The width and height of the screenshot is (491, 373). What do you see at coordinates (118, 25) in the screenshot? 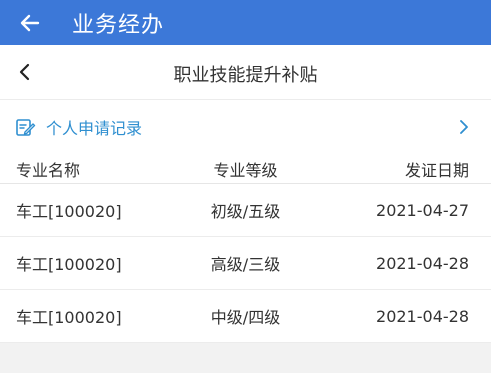
I see `app-title: 业务经办` at bounding box center [118, 25].